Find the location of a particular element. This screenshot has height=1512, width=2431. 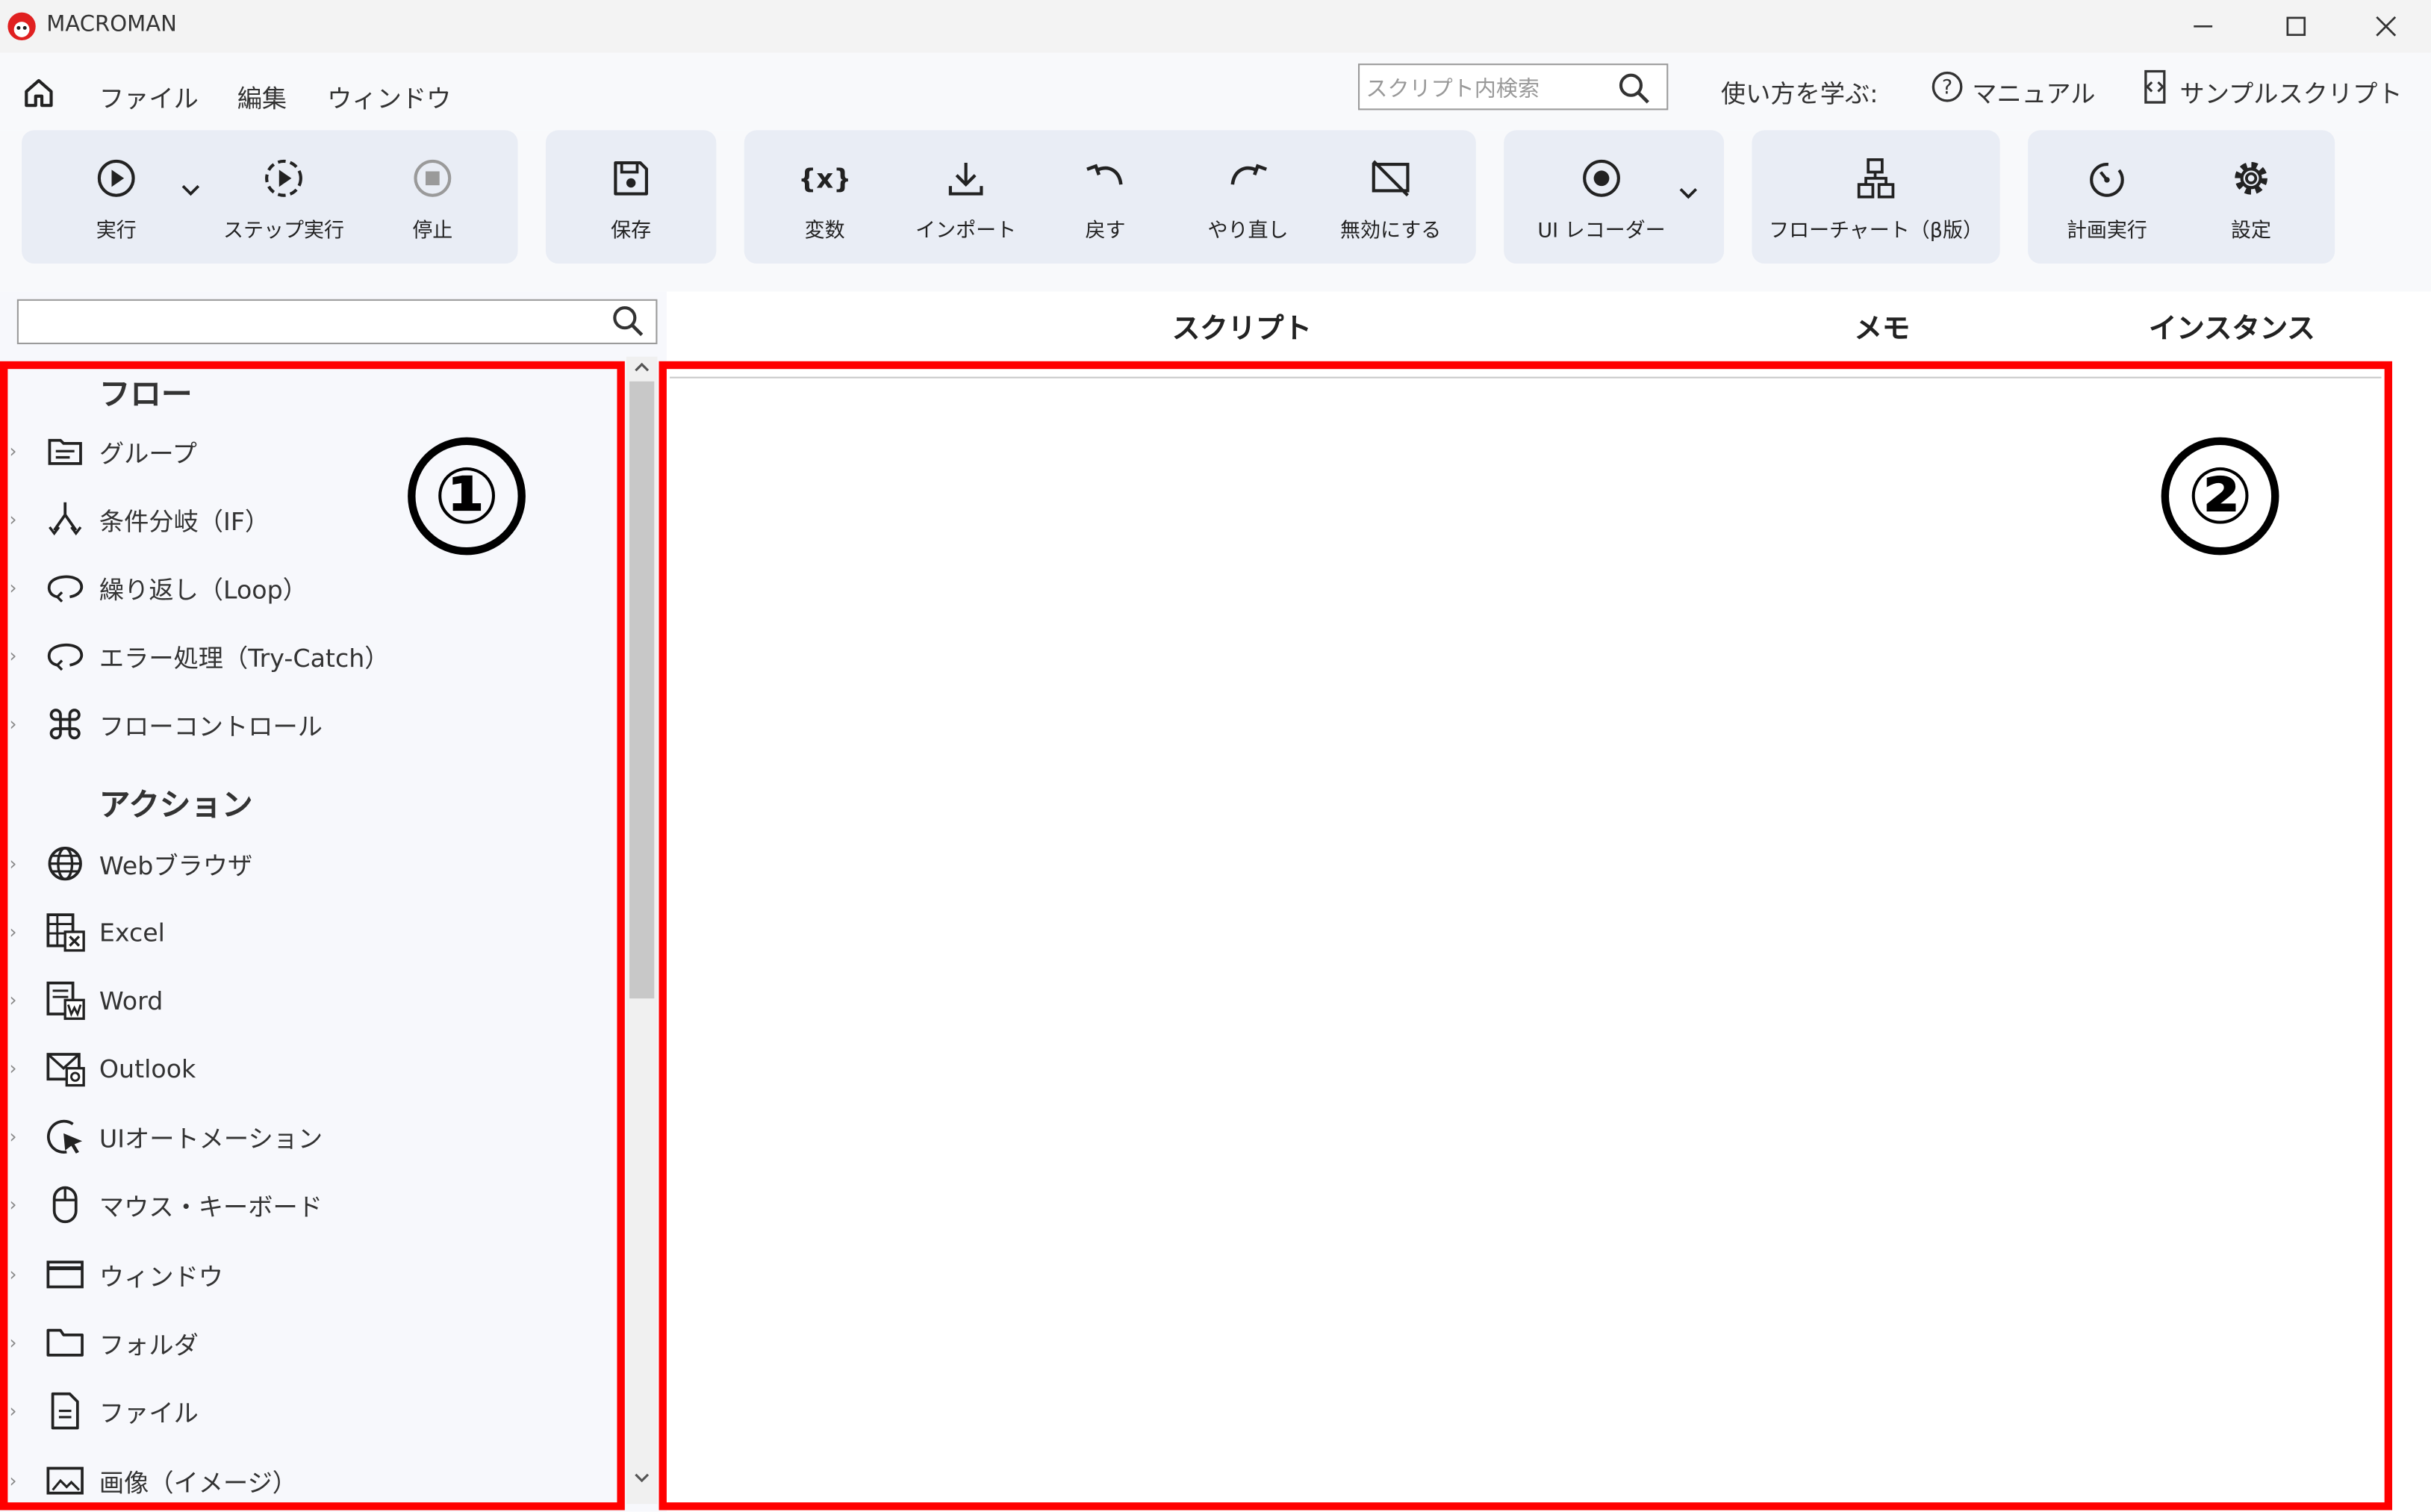

flowchart-label: フローチャート（β版） is located at coordinates (1876, 232).